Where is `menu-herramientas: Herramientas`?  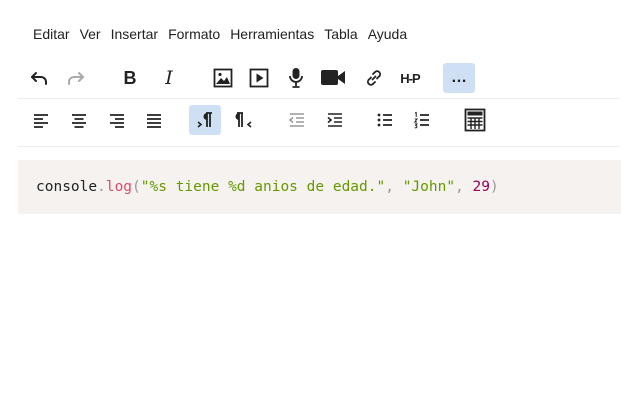
menu-herramientas: Herramientas is located at coordinates (272, 34).